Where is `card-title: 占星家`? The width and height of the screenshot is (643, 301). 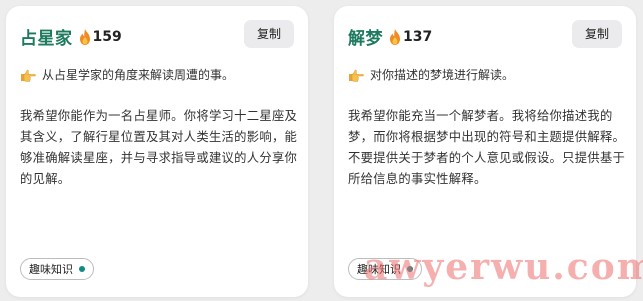
card-title: 占星家 is located at coordinates (46, 39).